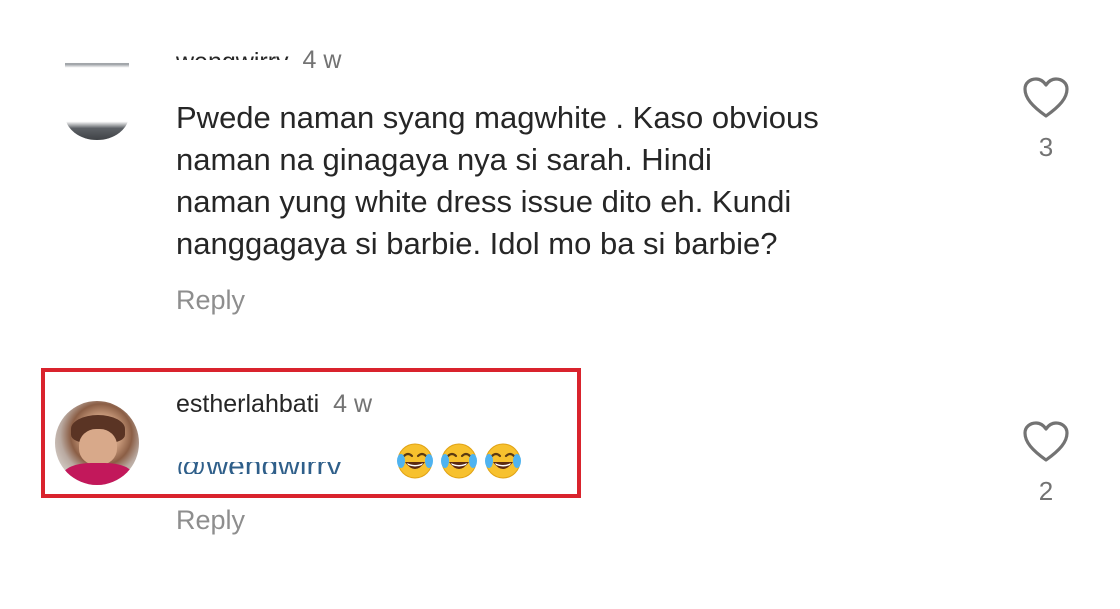 Image resolution: width=1120 pixels, height=609 pixels. What do you see at coordinates (1046, 491) in the screenshot?
I see `like-count: 2` at bounding box center [1046, 491].